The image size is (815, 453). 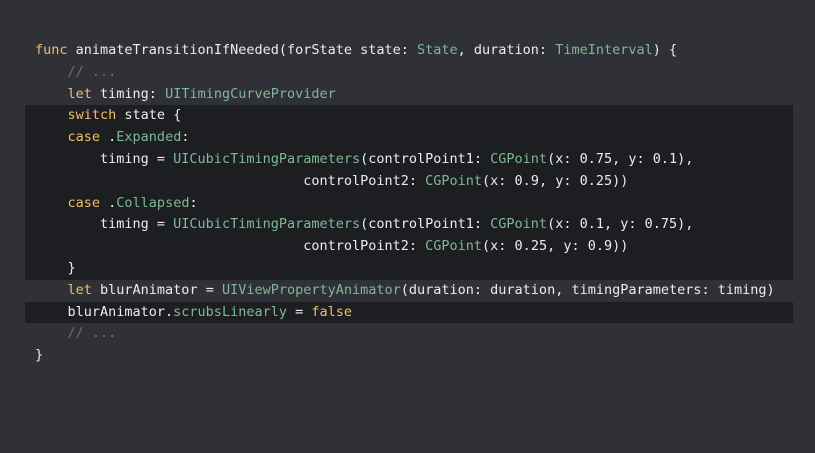 What do you see at coordinates (156, 289) in the screenshot?
I see `code-token: blurAnimator =` at bounding box center [156, 289].